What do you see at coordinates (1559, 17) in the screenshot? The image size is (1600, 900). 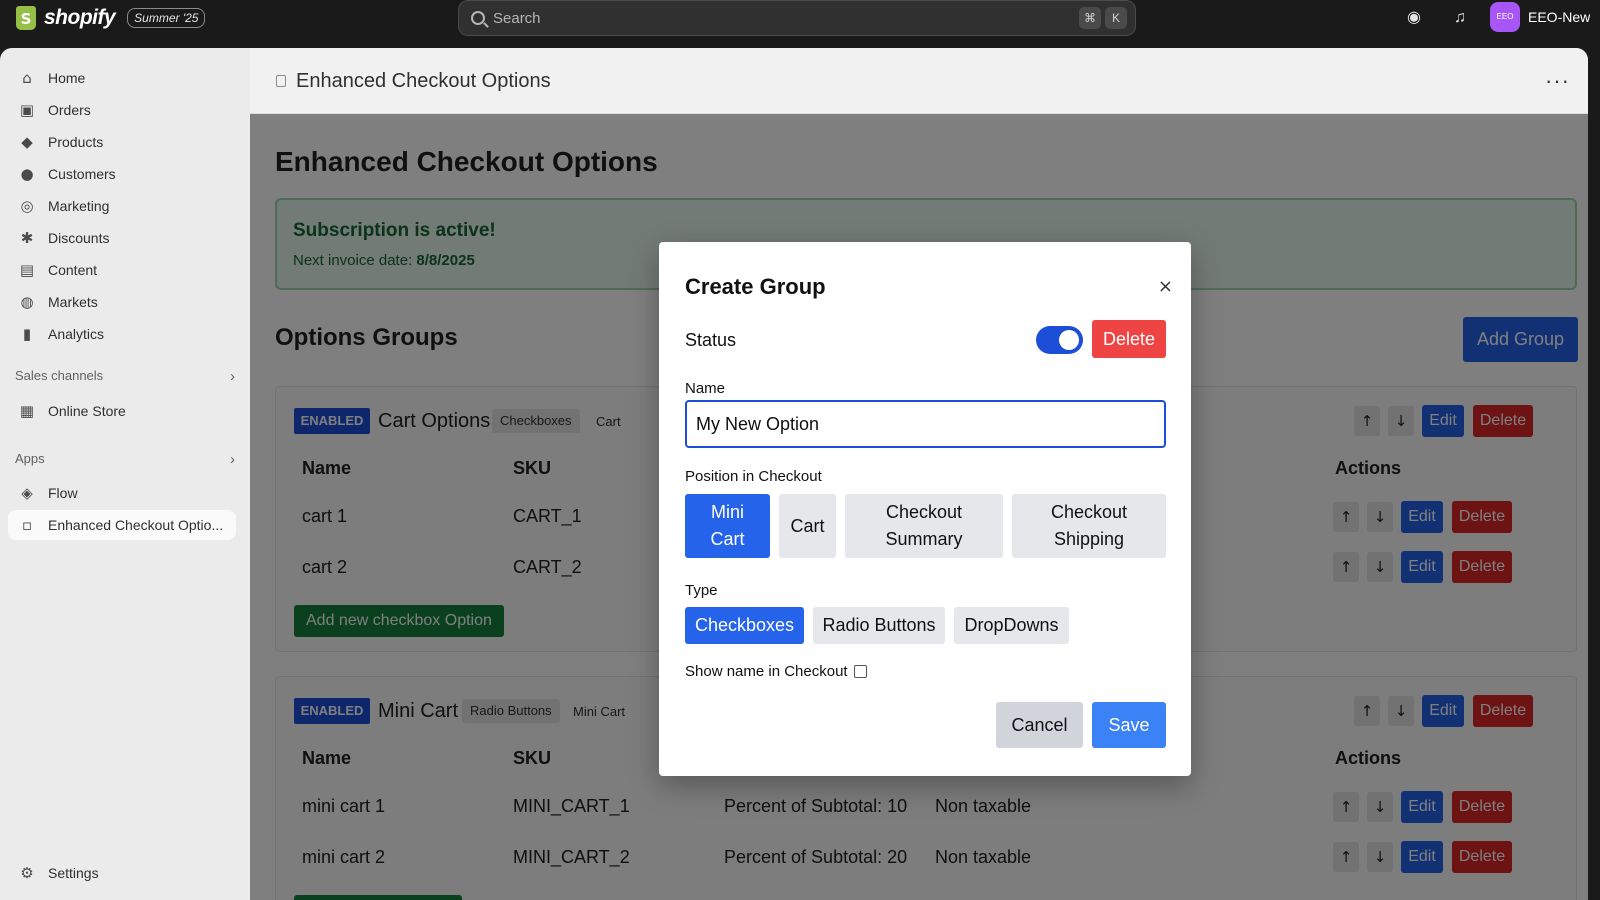 I see `store-name: EEO-New` at bounding box center [1559, 17].